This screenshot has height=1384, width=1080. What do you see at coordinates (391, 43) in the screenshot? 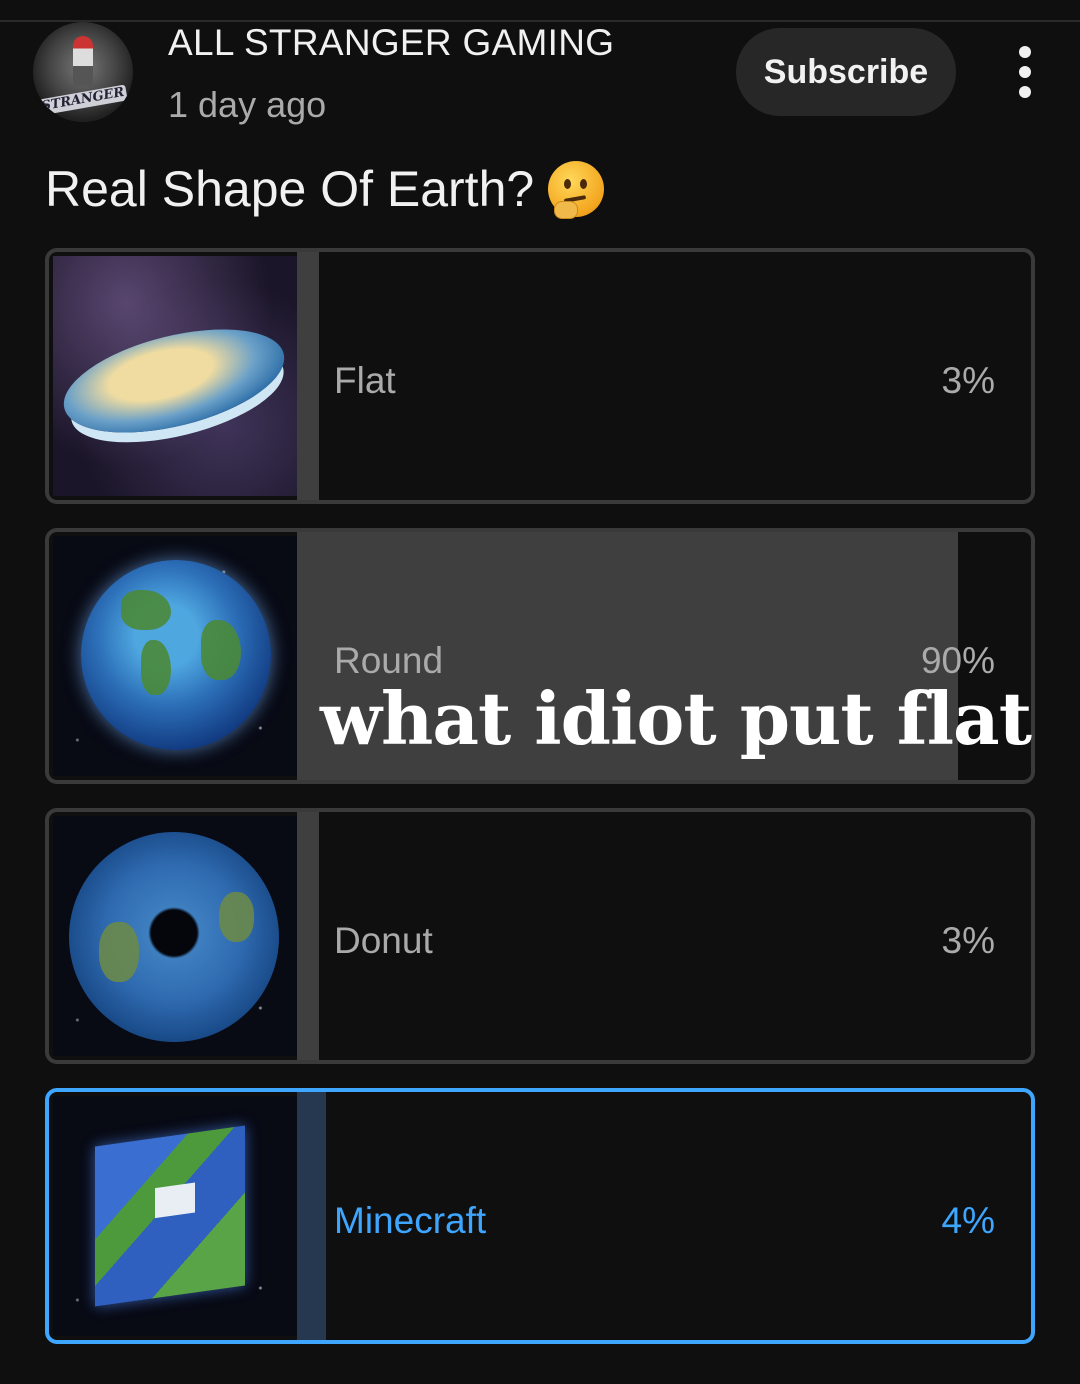
I see `channel-name: ALL STRANGER GAMING` at bounding box center [391, 43].